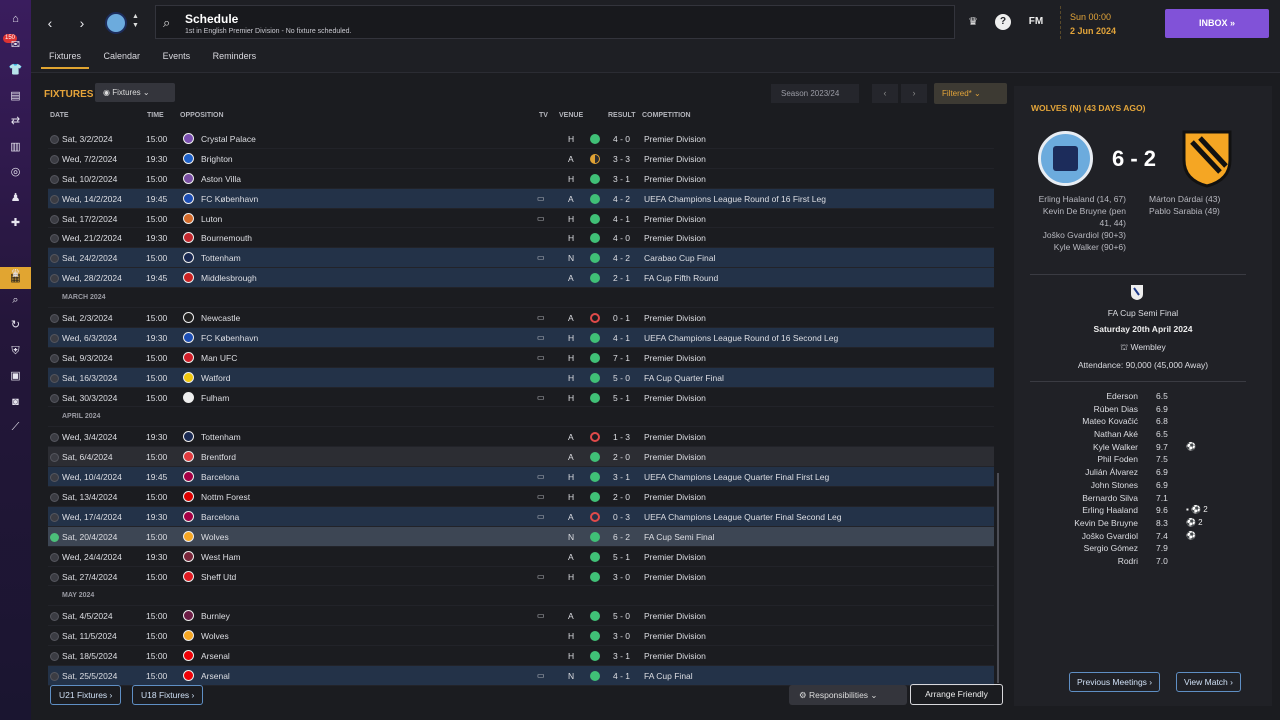 This screenshot has height=720, width=1280. What do you see at coordinates (1143, 511) in the screenshot?
I see `lineup-player: Erling Haaland 9.6 ▪ ⚽ 2` at bounding box center [1143, 511].